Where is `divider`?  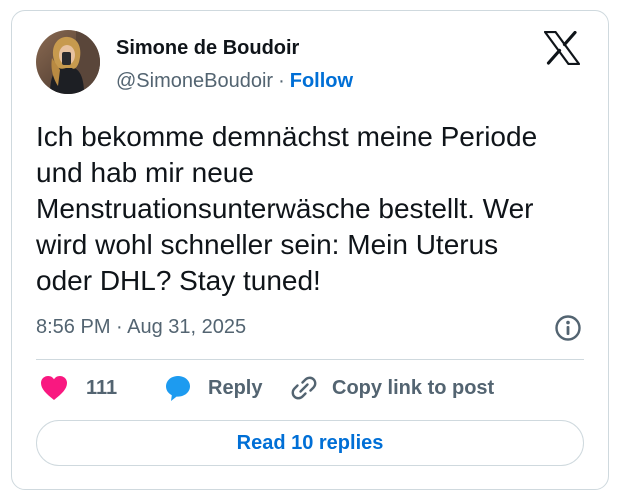 divider is located at coordinates (310, 359).